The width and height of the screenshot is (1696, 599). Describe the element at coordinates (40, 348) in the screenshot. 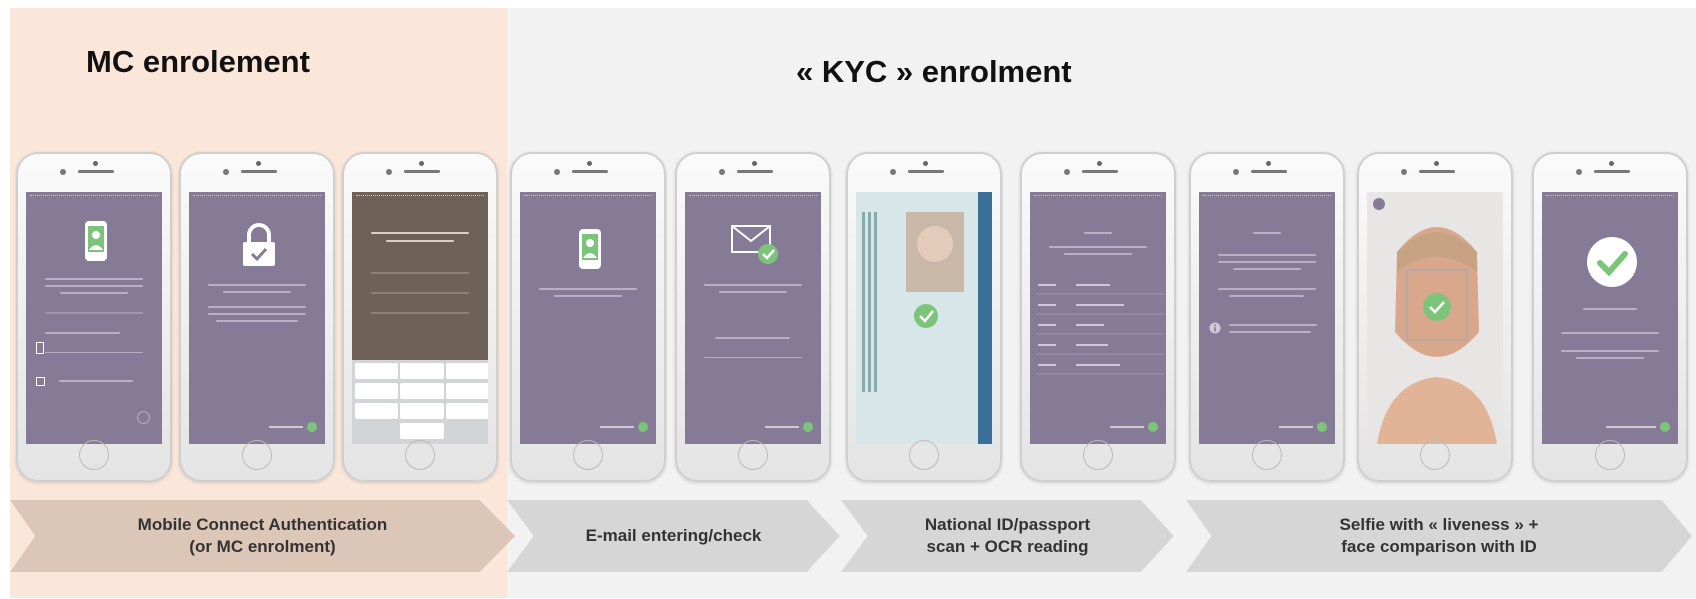

I see `phone-small-icon` at that location.